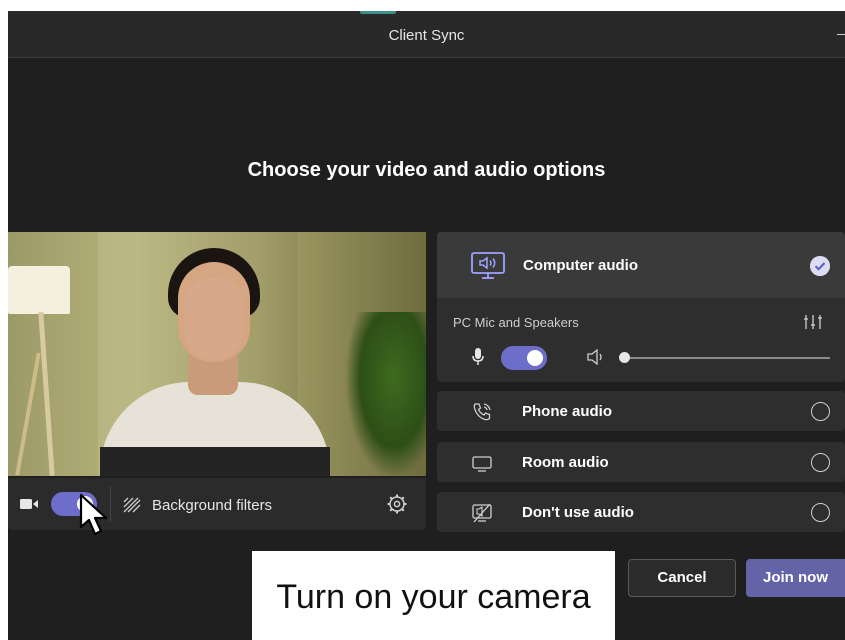  I want to click on computer-audio-label: Computer audio, so click(580, 265).